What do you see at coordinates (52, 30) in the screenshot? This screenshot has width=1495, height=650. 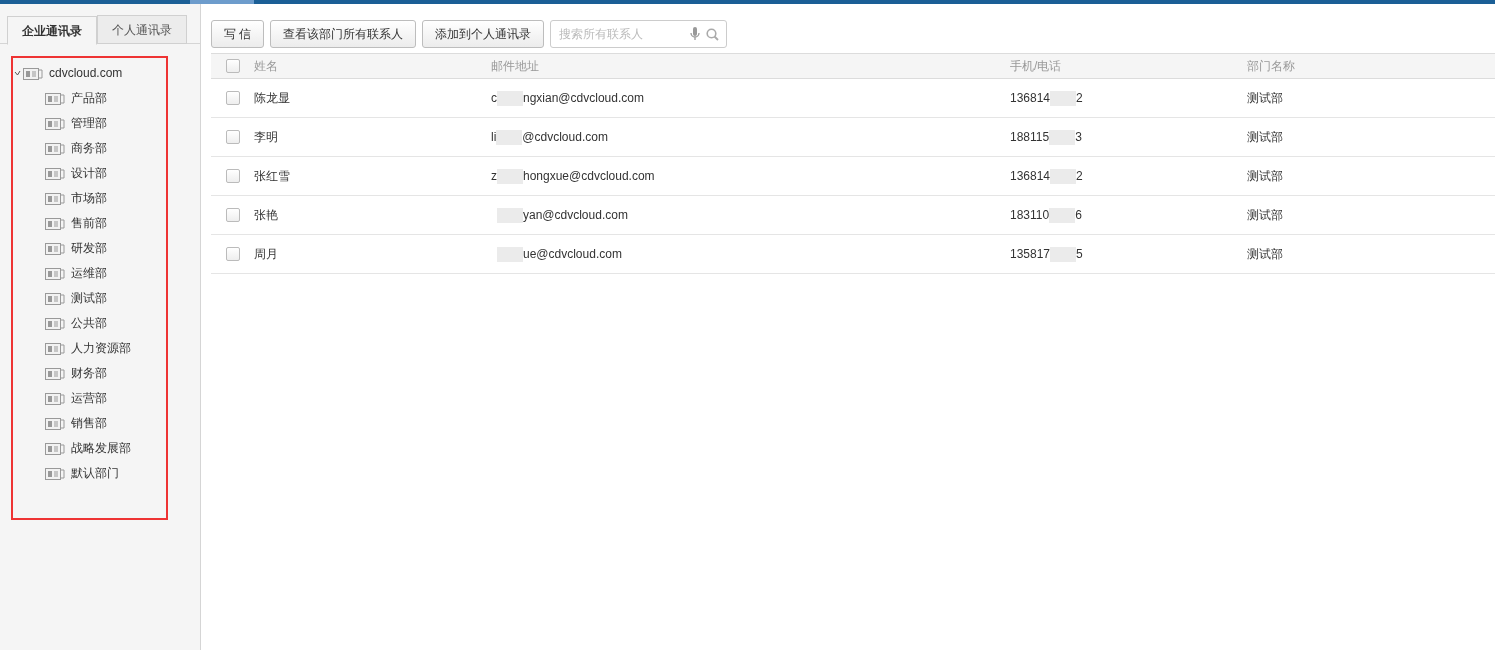 I see `tab: 企业通讯录` at bounding box center [52, 30].